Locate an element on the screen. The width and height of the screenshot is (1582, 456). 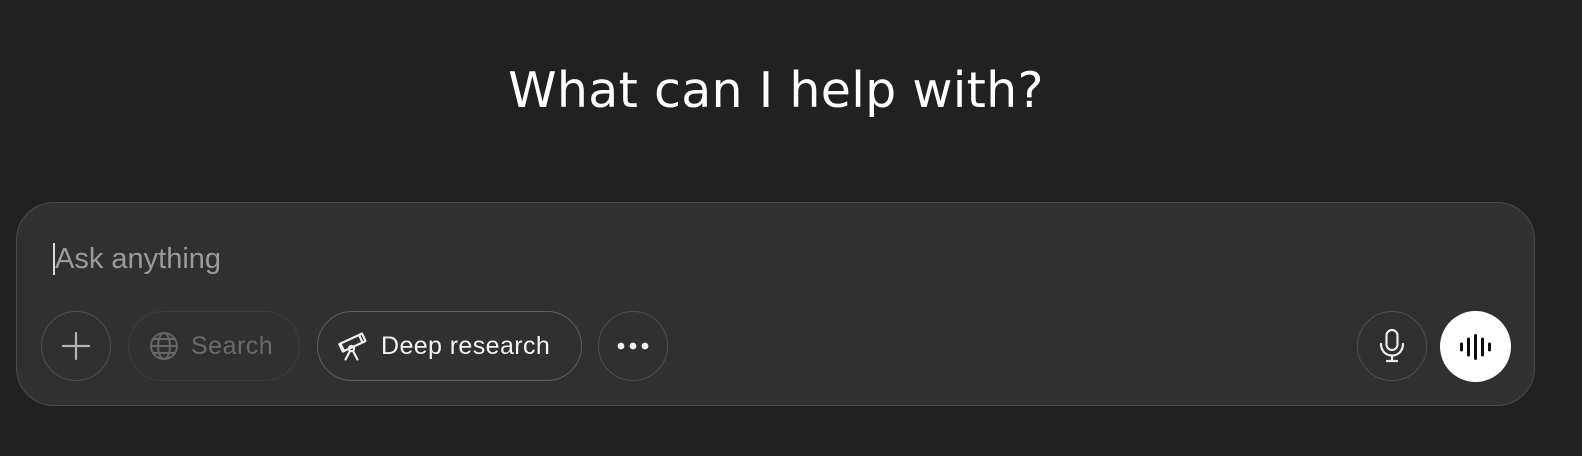
telescope-icon is located at coordinates (353, 346).